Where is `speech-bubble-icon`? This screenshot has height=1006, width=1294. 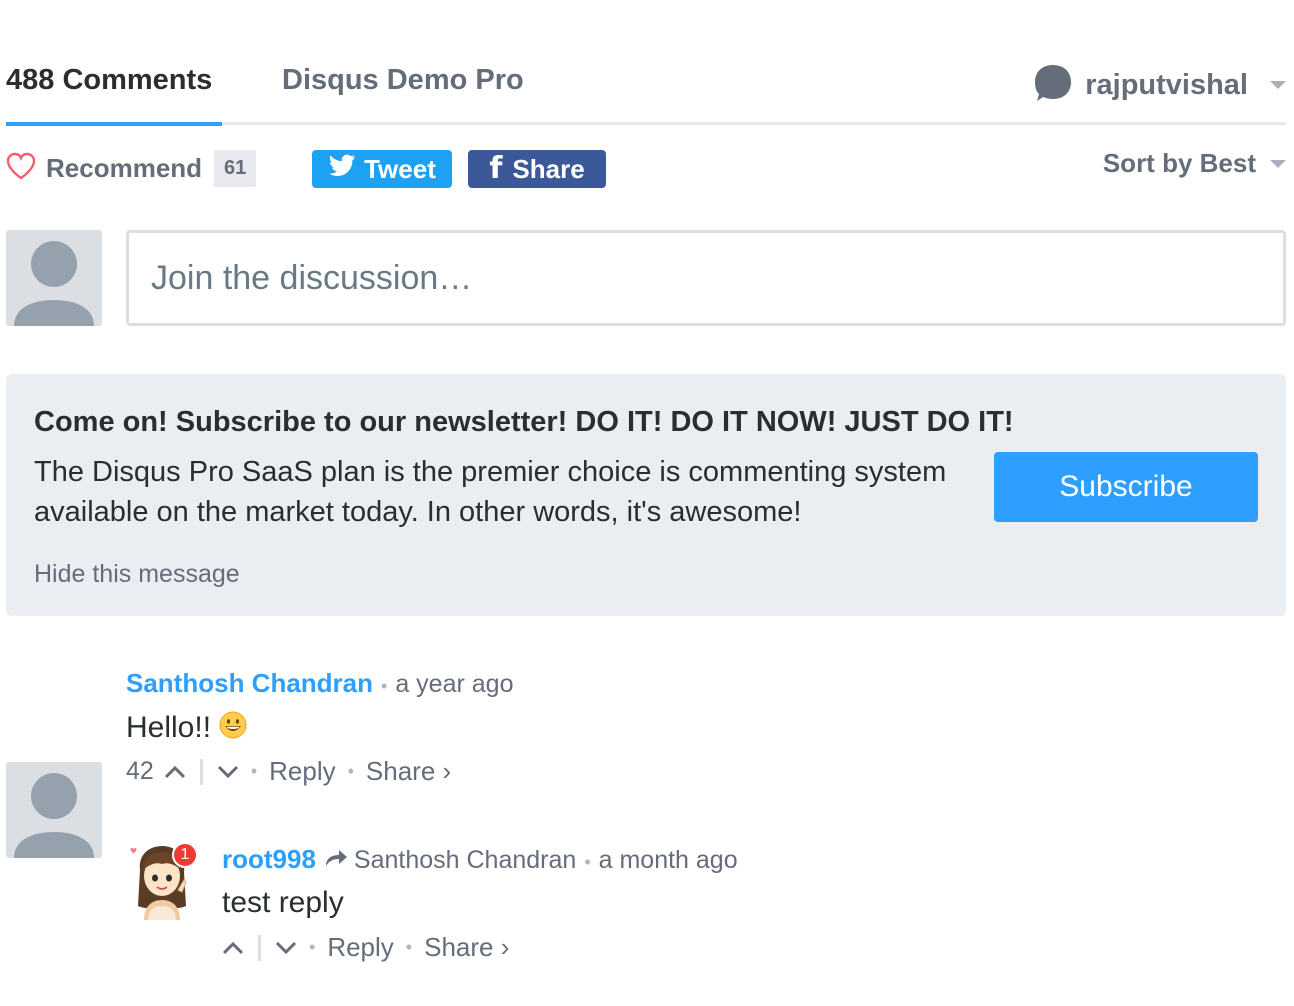
speech-bubble-icon is located at coordinates (1053, 85).